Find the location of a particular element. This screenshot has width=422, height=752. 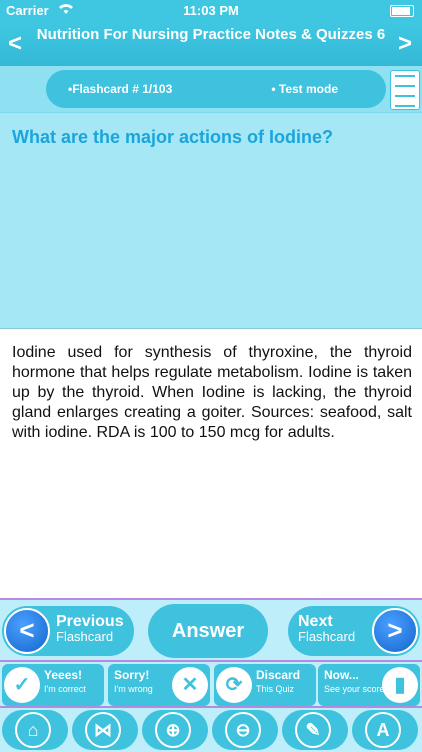

flashcard-counter: •Flashcard # 1/103 is located at coordinates (120, 89).